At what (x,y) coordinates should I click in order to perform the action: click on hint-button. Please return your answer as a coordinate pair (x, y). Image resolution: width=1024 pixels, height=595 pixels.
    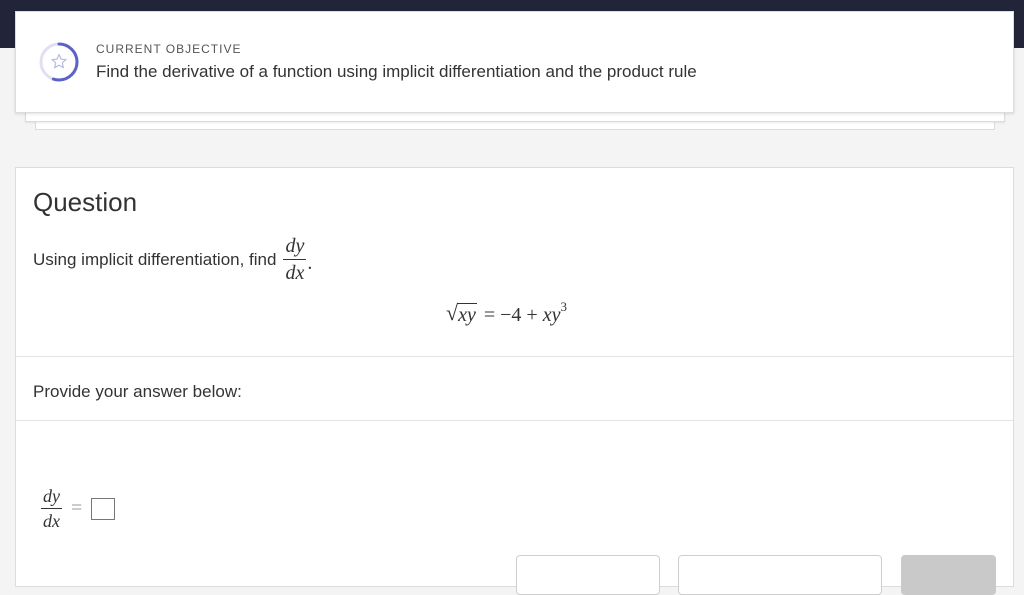
    Looking at the image, I should click on (780, 575).